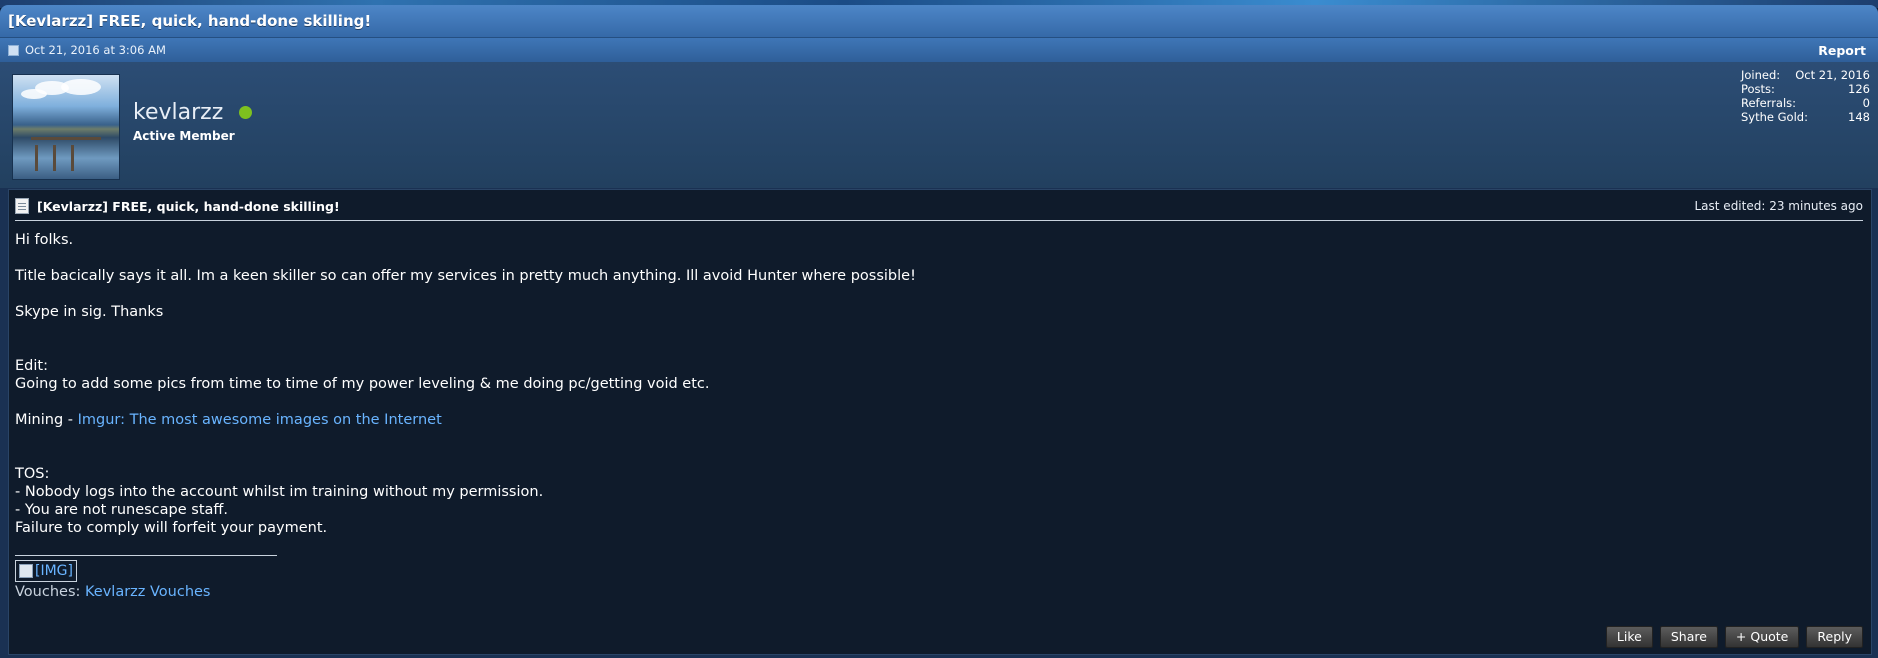 This screenshot has width=1878, height=658. What do you see at coordinates (1805, 75) in the screenshot?
I see `stat-joined: Joined: Oct 21, 2016` at bounding box center [1805, 75].